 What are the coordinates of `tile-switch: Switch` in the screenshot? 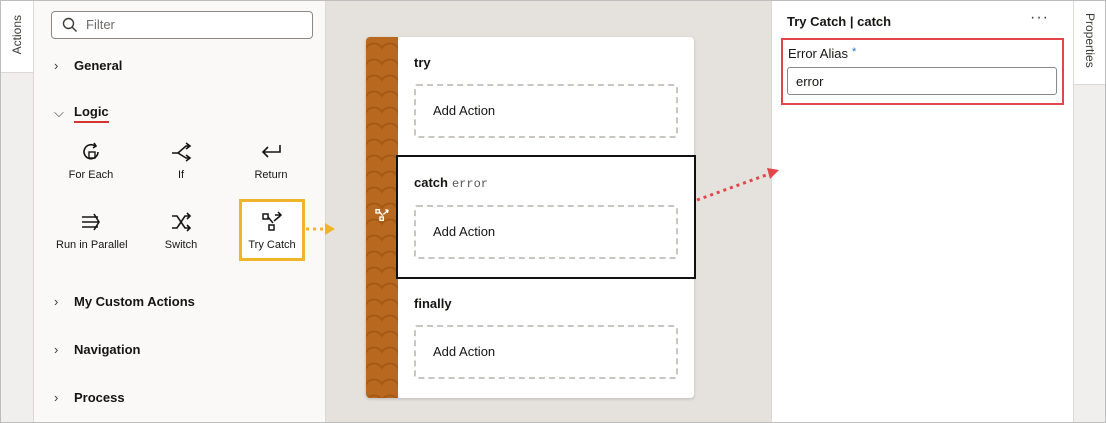 It's located at (181, 234).